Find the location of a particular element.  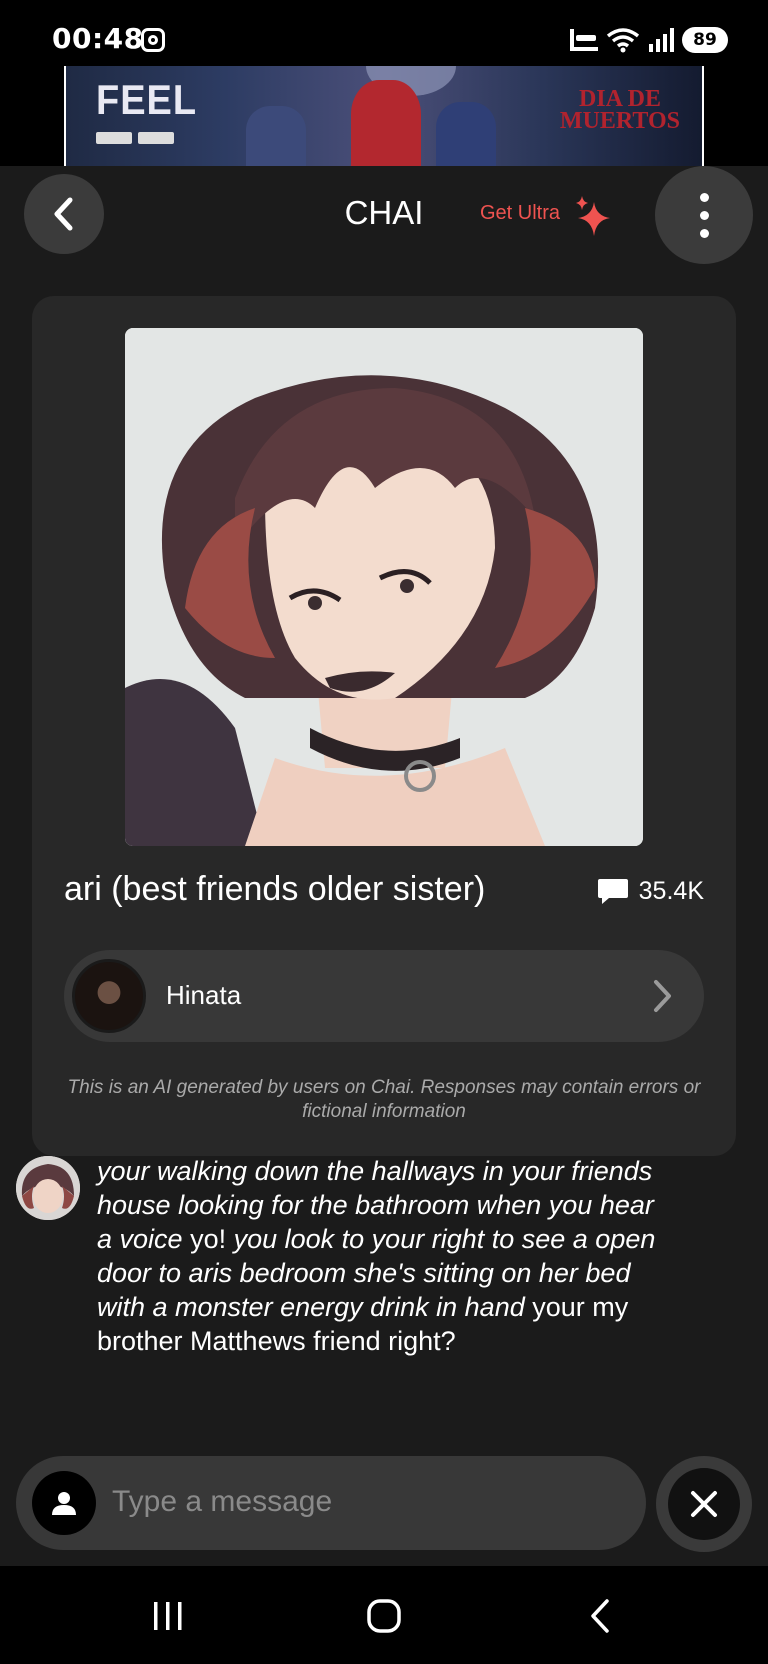

status-icons: 89 is located at coordinates (649, 40).